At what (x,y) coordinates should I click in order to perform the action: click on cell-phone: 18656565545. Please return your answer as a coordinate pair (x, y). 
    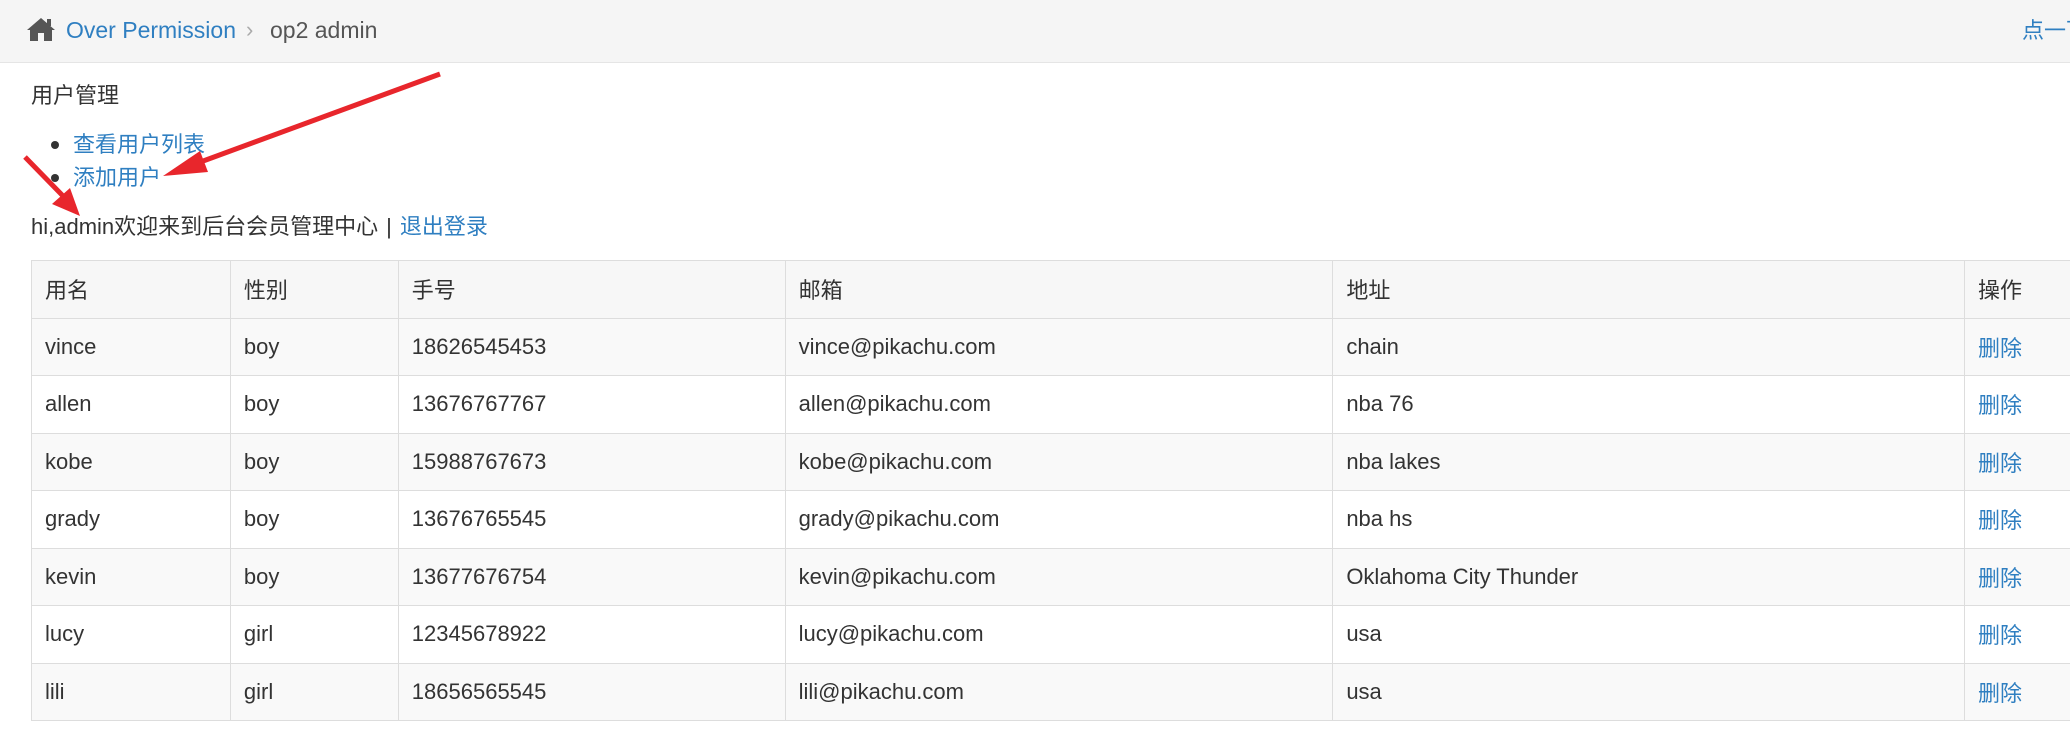
    Looking at the image, I should click on (591, 691).